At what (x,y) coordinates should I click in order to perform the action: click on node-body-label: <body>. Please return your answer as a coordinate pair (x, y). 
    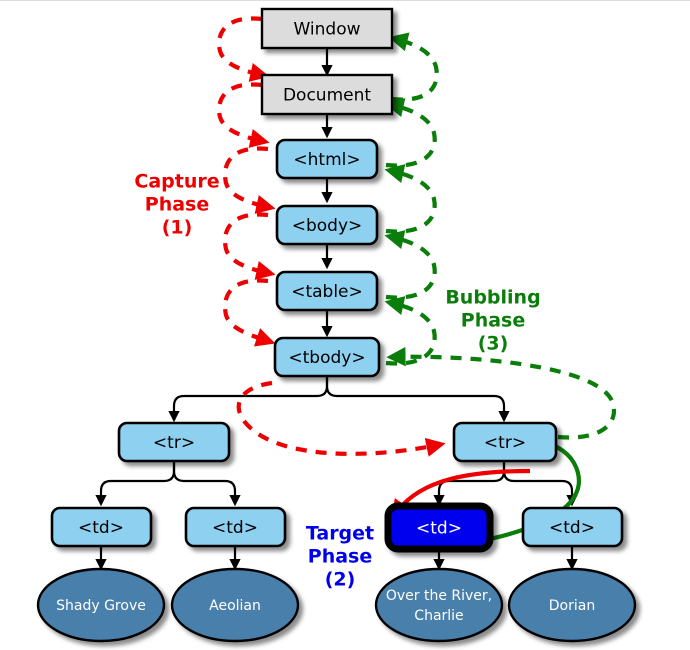
    Looking at the image, I should click on (327, 226).